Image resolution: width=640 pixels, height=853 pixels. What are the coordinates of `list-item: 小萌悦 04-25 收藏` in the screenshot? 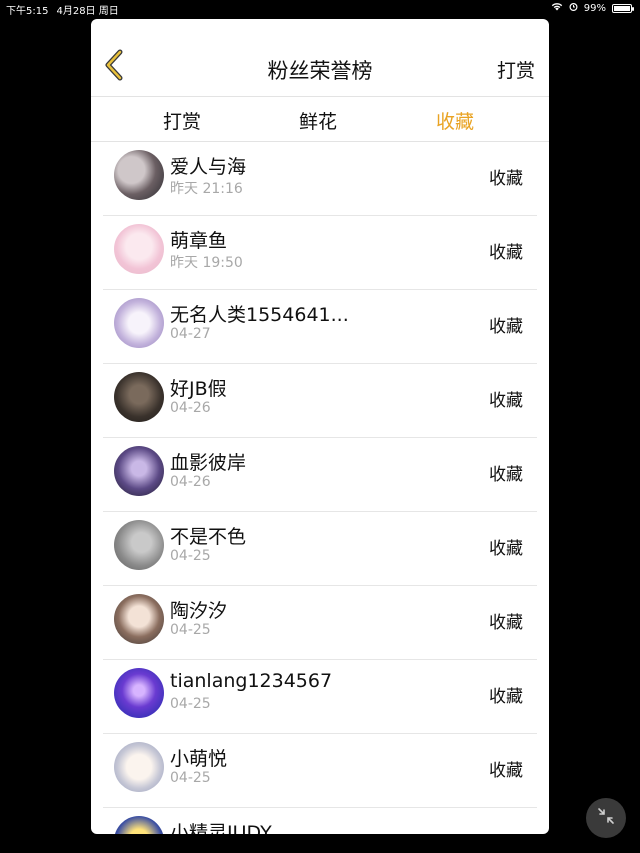 It's located at (320, 771).